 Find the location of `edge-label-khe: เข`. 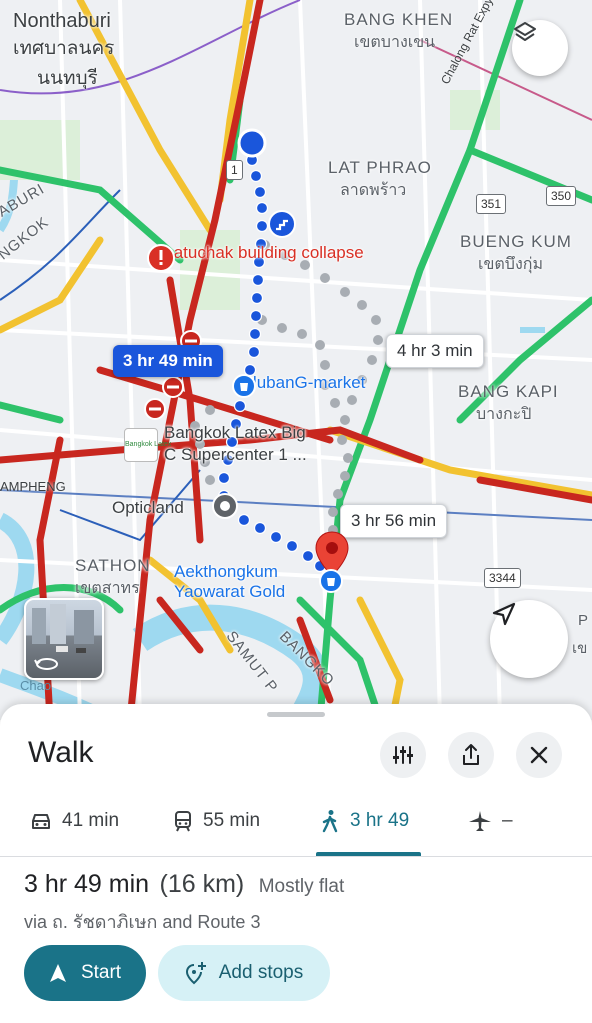

edge-label-khe: เข is located at coordinates (580, 648).